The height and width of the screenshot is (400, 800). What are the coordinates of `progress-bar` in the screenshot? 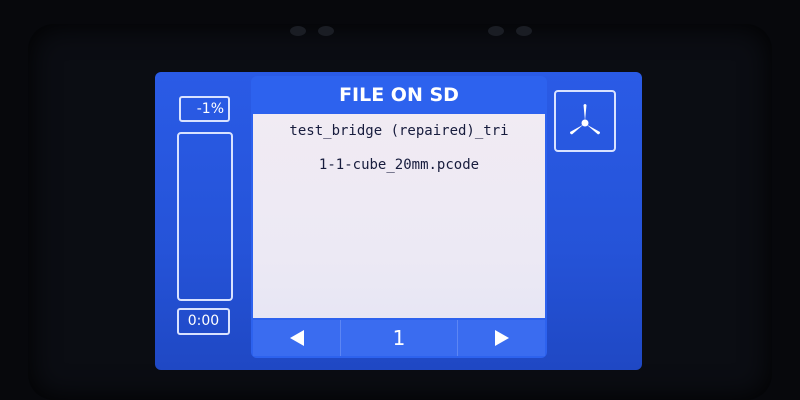 It's located at (205, 216).